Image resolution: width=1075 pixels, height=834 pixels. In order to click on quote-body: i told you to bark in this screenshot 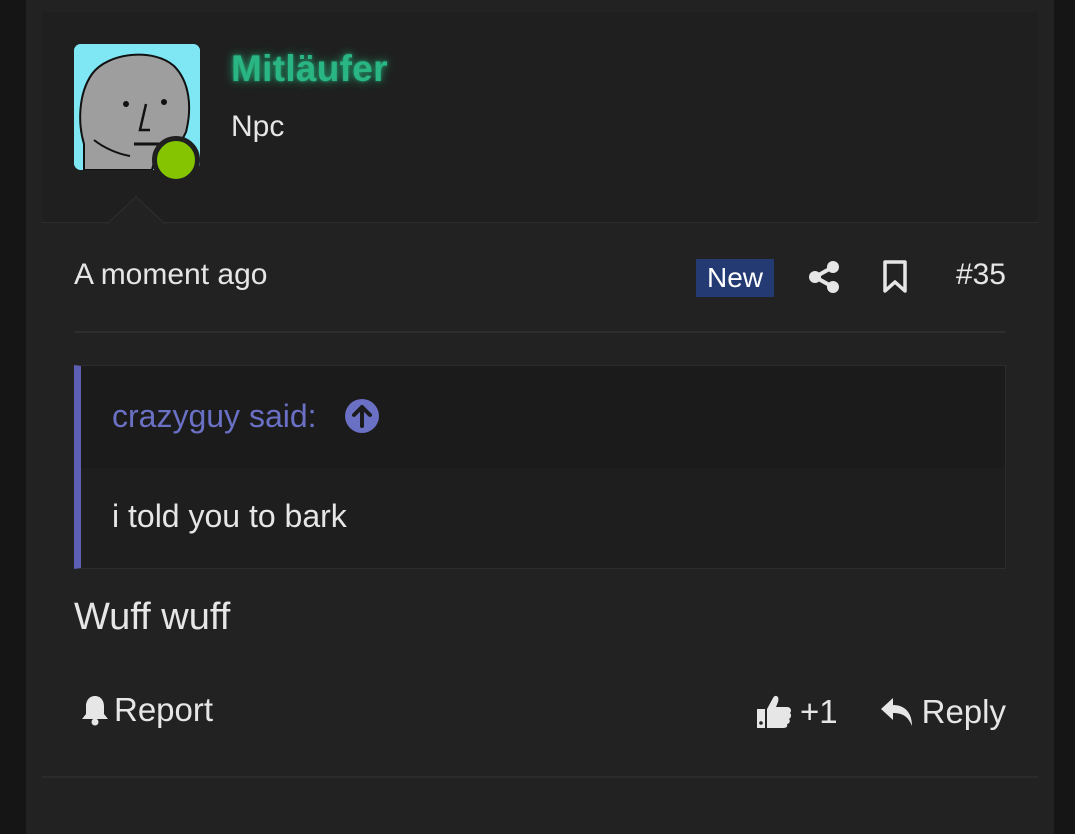, I will do `click(229, 516)`.